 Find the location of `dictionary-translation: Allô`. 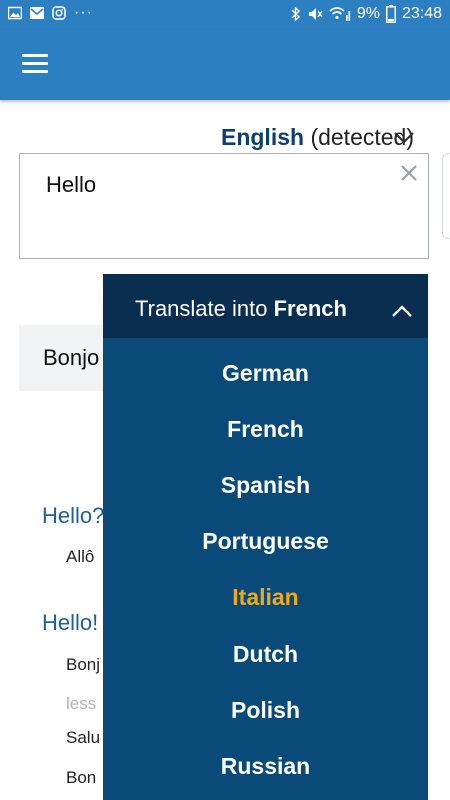

dictionary-translation: Allô is located at coordinates (80, 557).